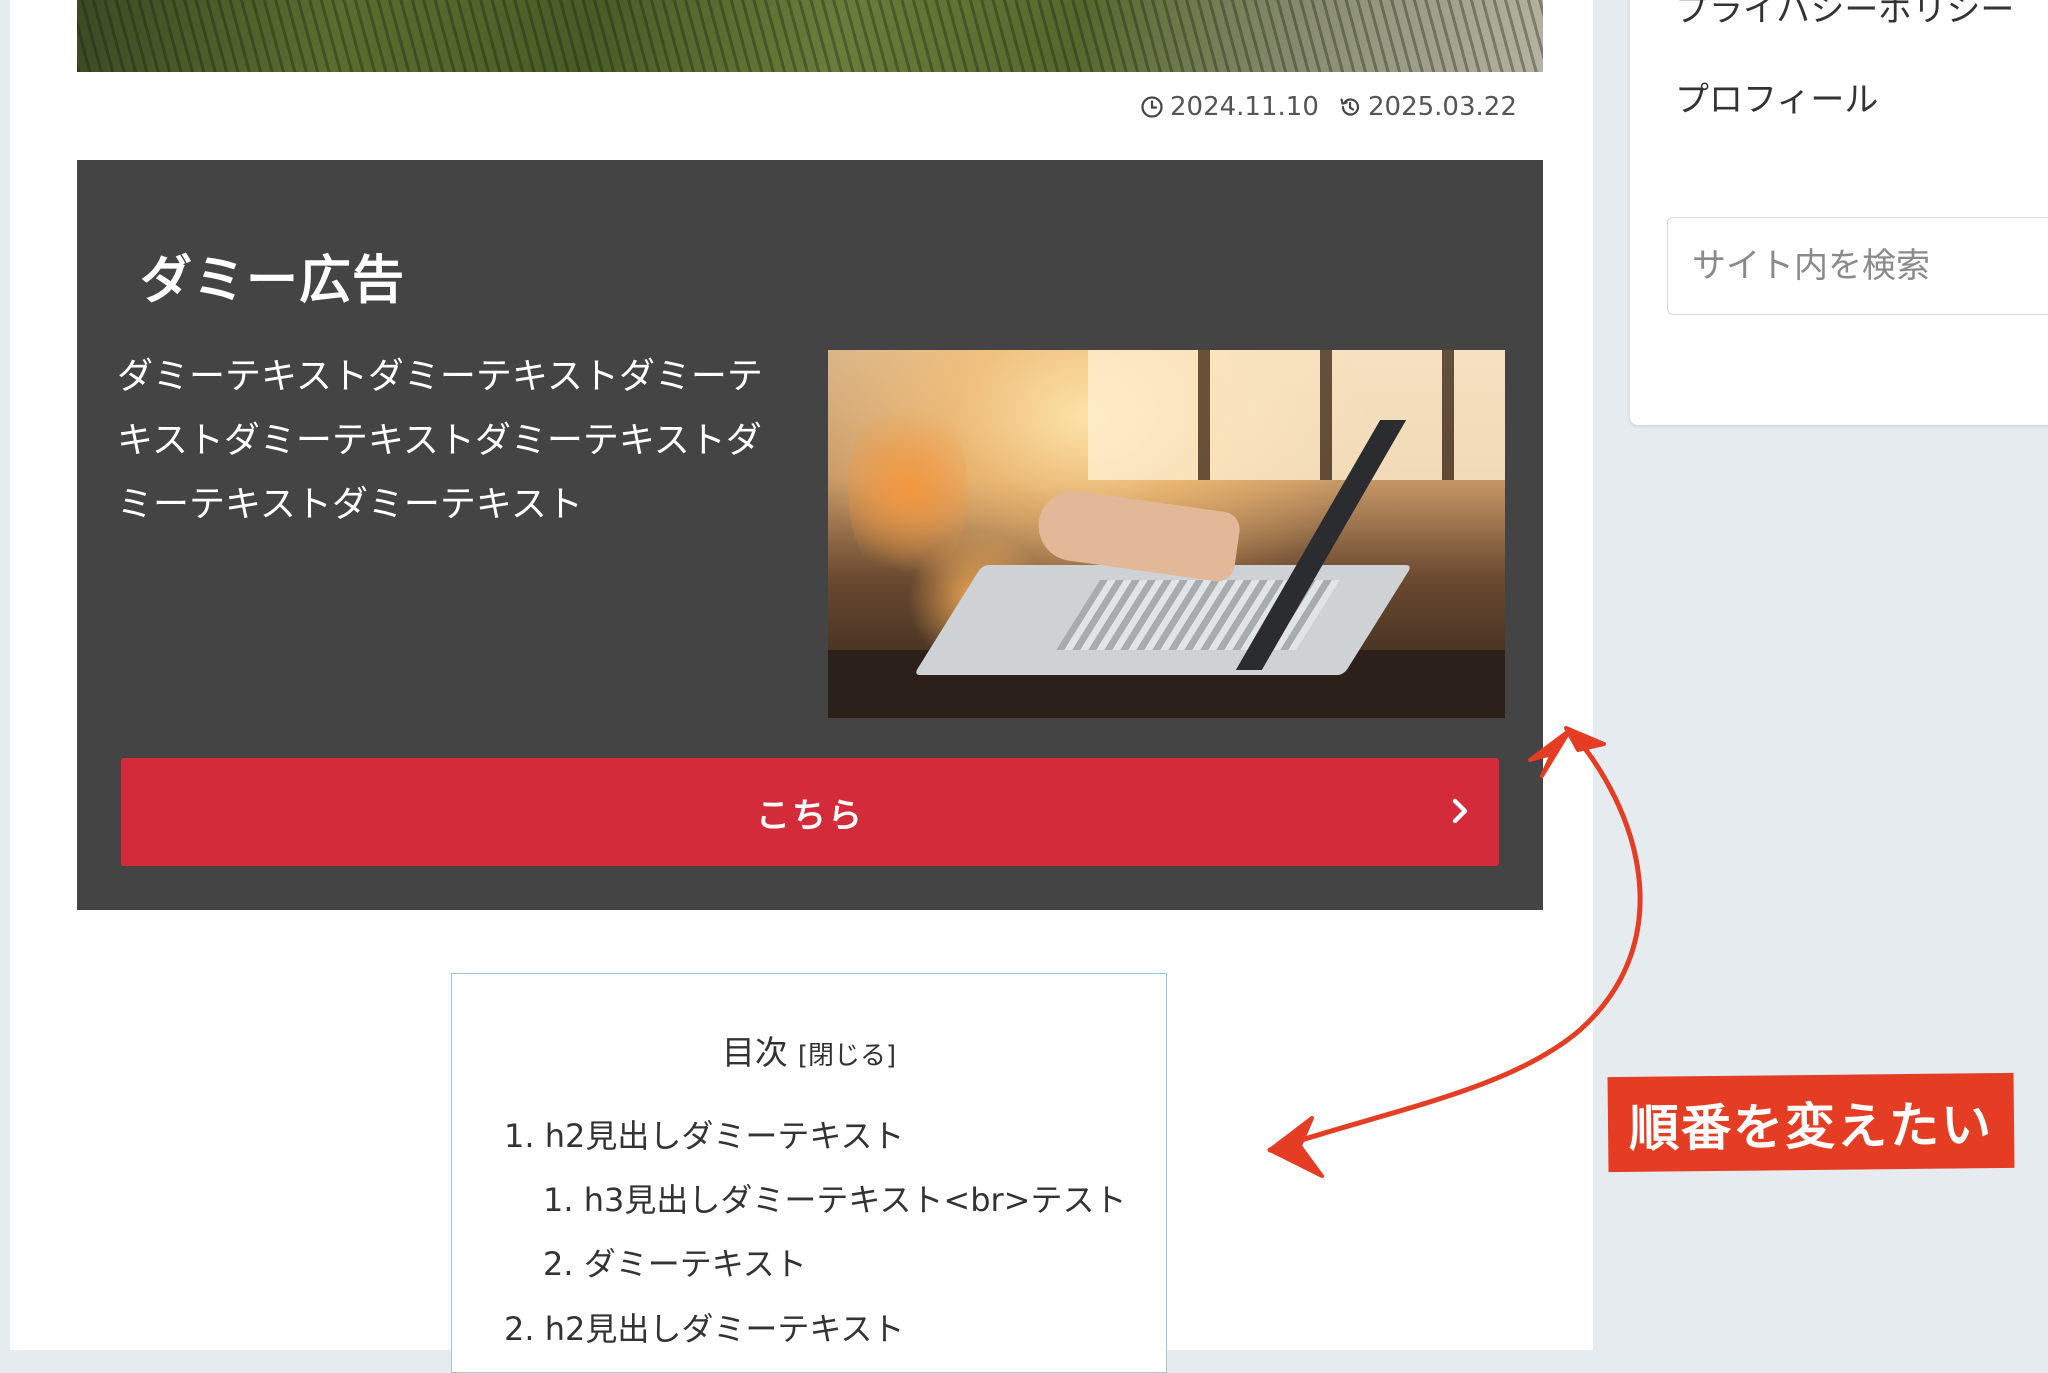  What do you see at coordinates (810, 36) in the screenshot?
I see `hero-image` at bounding box center [810, 36].